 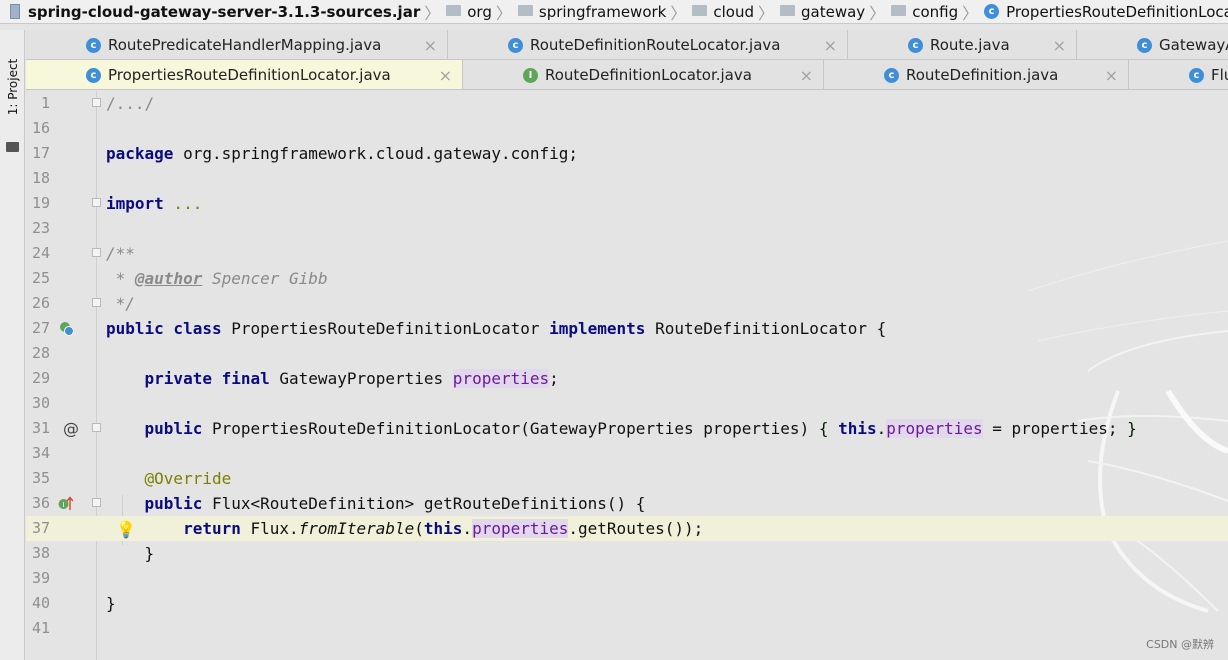 I want to click on line-number: 30, so click(x=40, y=403).